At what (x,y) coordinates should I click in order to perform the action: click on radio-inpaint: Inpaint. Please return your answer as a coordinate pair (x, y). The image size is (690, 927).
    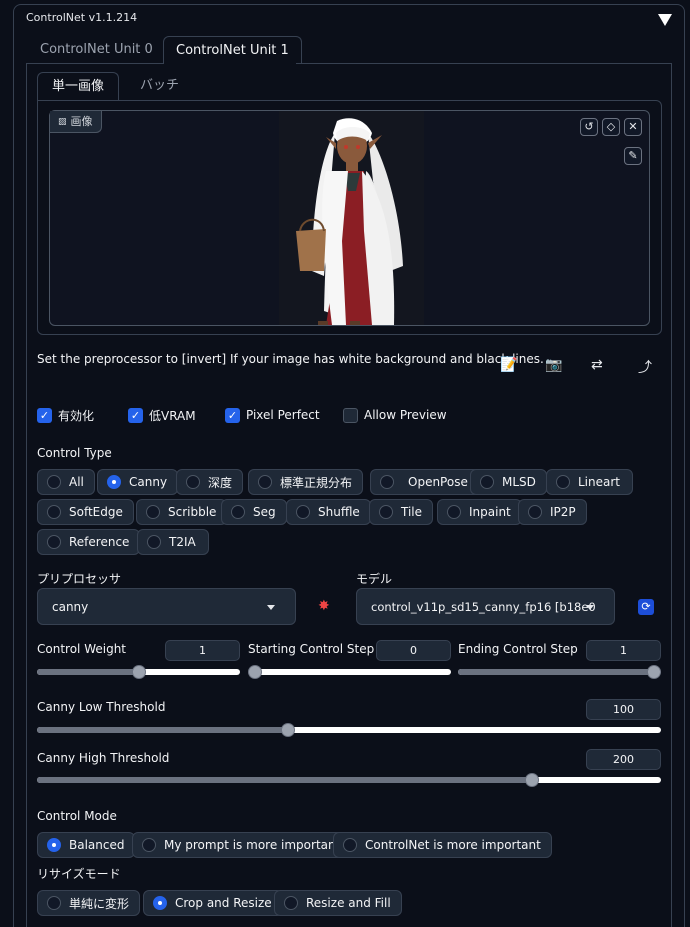
    Looking at the image, I should click on (479, 512).